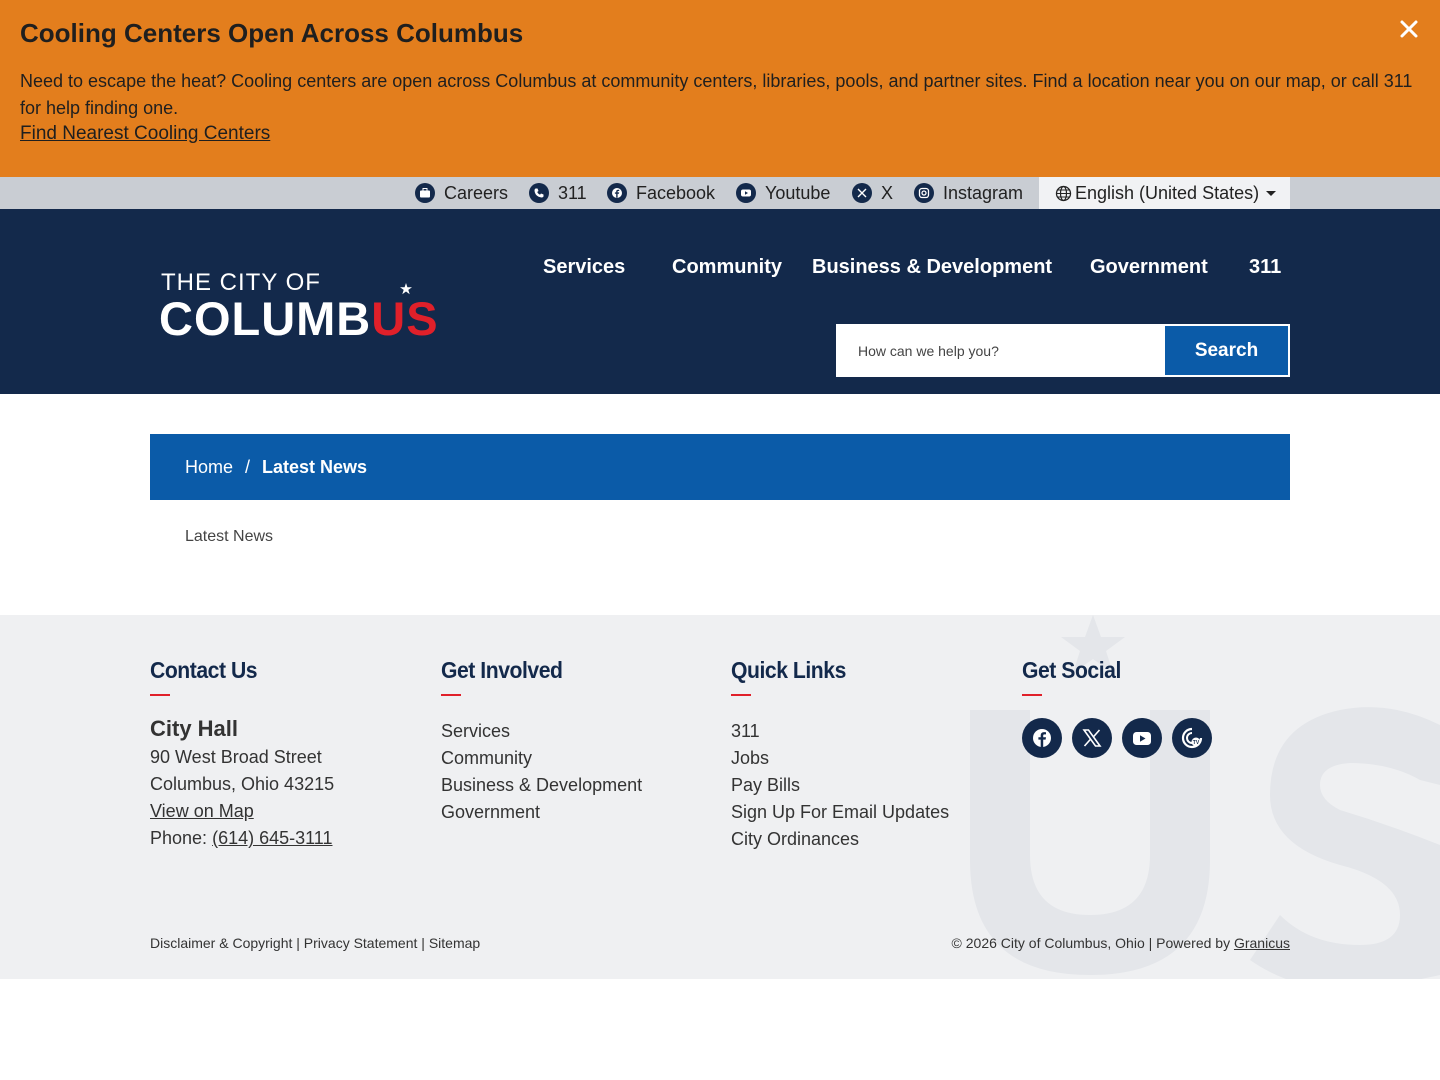 This screenshot has width=1440, height=1080. I want to click on footer-heading: Quick Links, so click(788, 670).